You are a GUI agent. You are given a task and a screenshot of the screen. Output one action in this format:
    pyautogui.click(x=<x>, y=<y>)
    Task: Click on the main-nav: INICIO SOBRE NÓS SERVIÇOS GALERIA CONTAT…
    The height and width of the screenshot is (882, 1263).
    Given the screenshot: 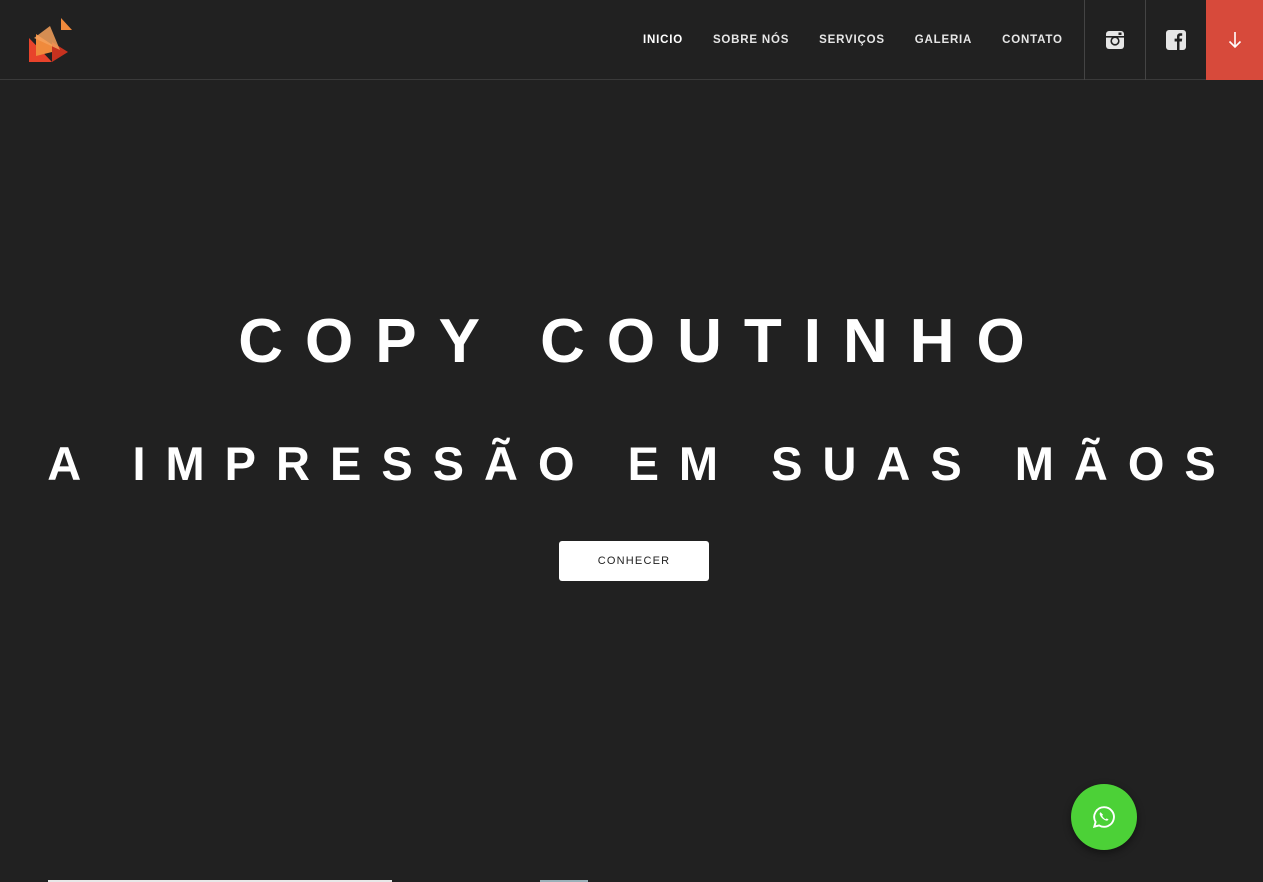 What is the action you would take?
    pyautogui.click(x=853, y=40)
    